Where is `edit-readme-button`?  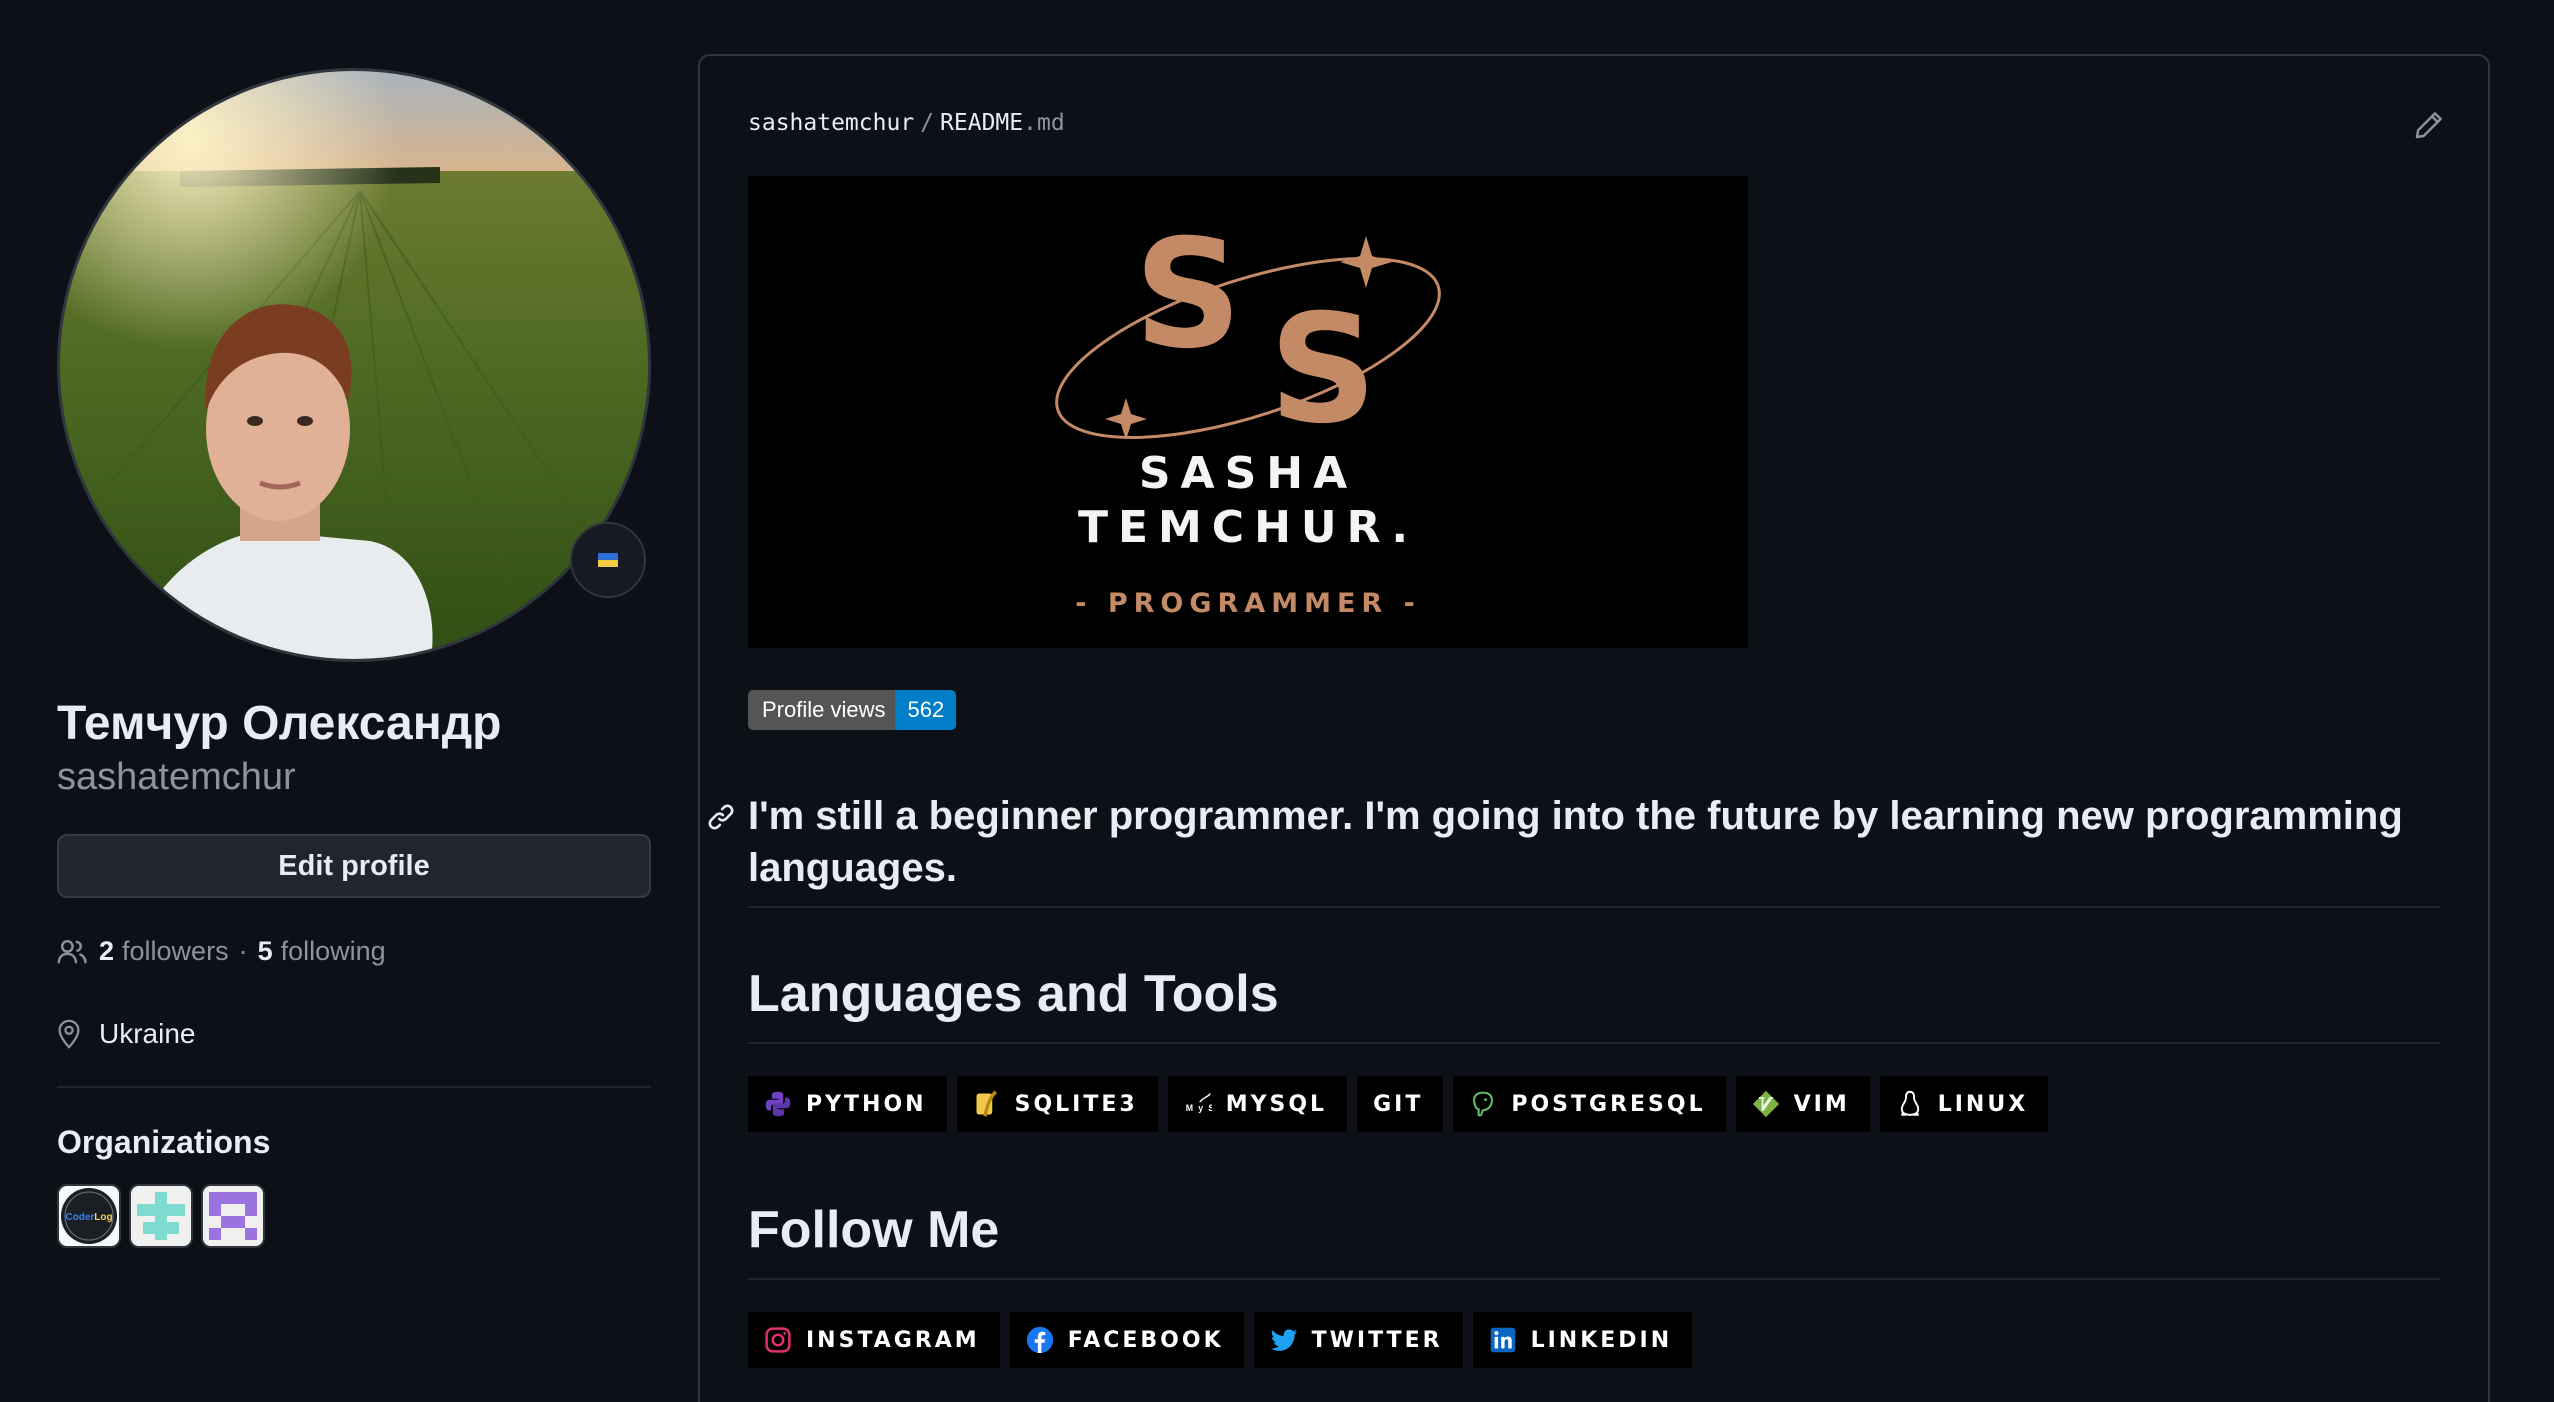 edit-readme-button is located at coordinates (2429, 127).